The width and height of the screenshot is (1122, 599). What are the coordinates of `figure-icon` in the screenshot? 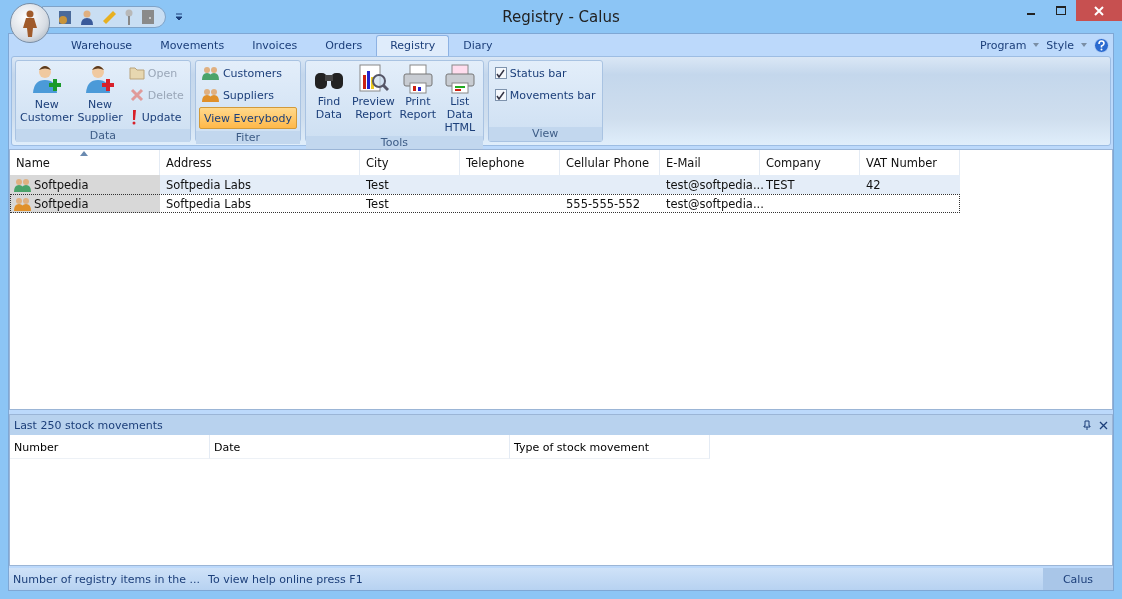 It's located at (30, 22).